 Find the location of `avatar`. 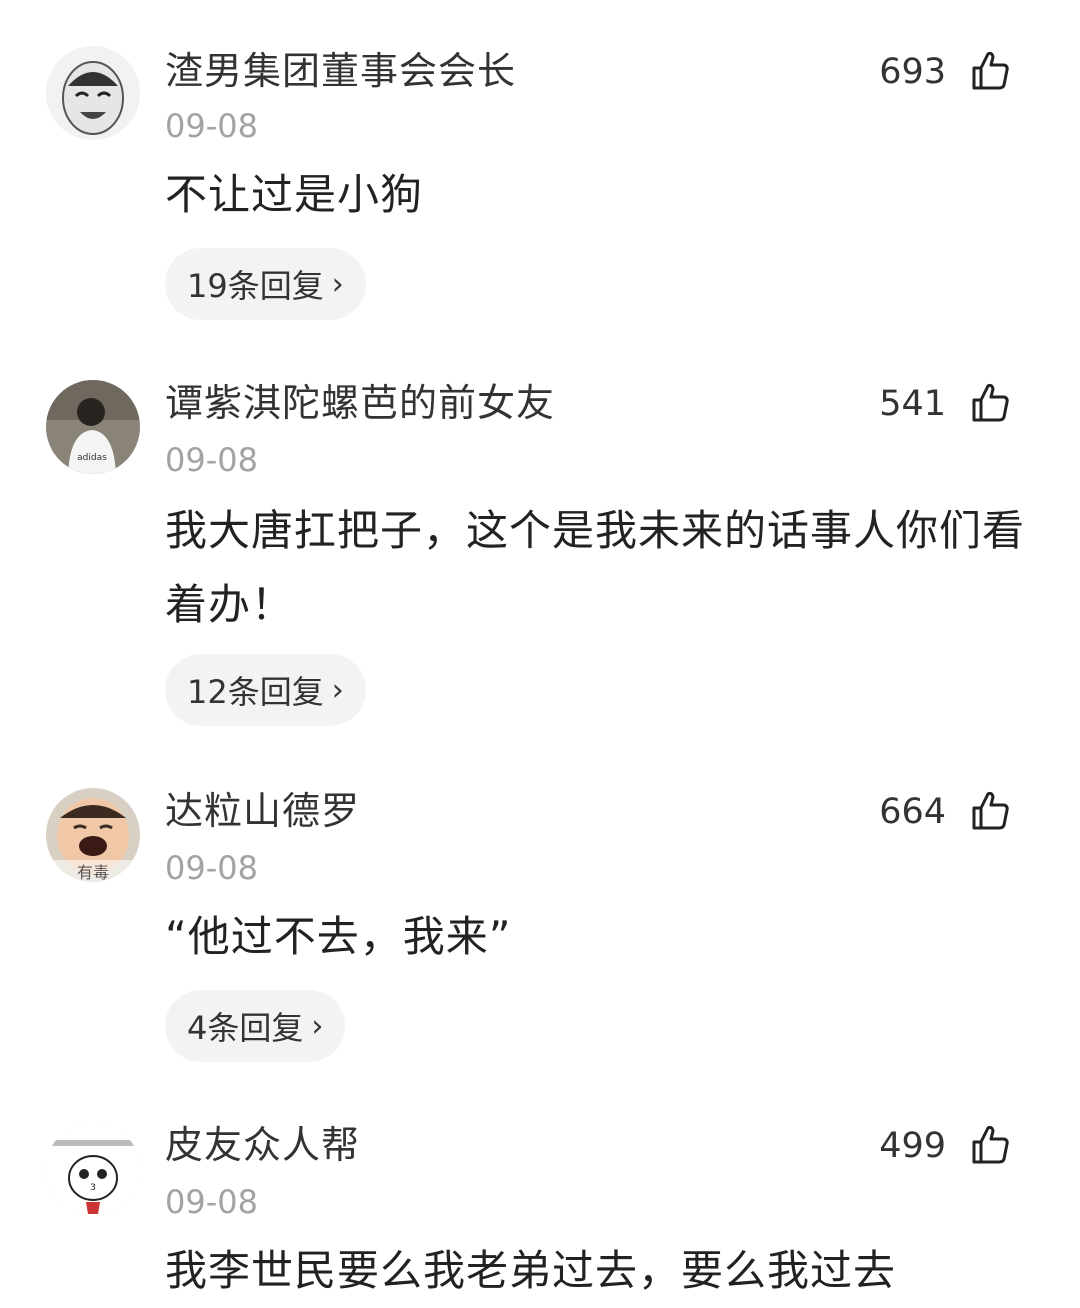

avatar is located at coordinates (93, 93).